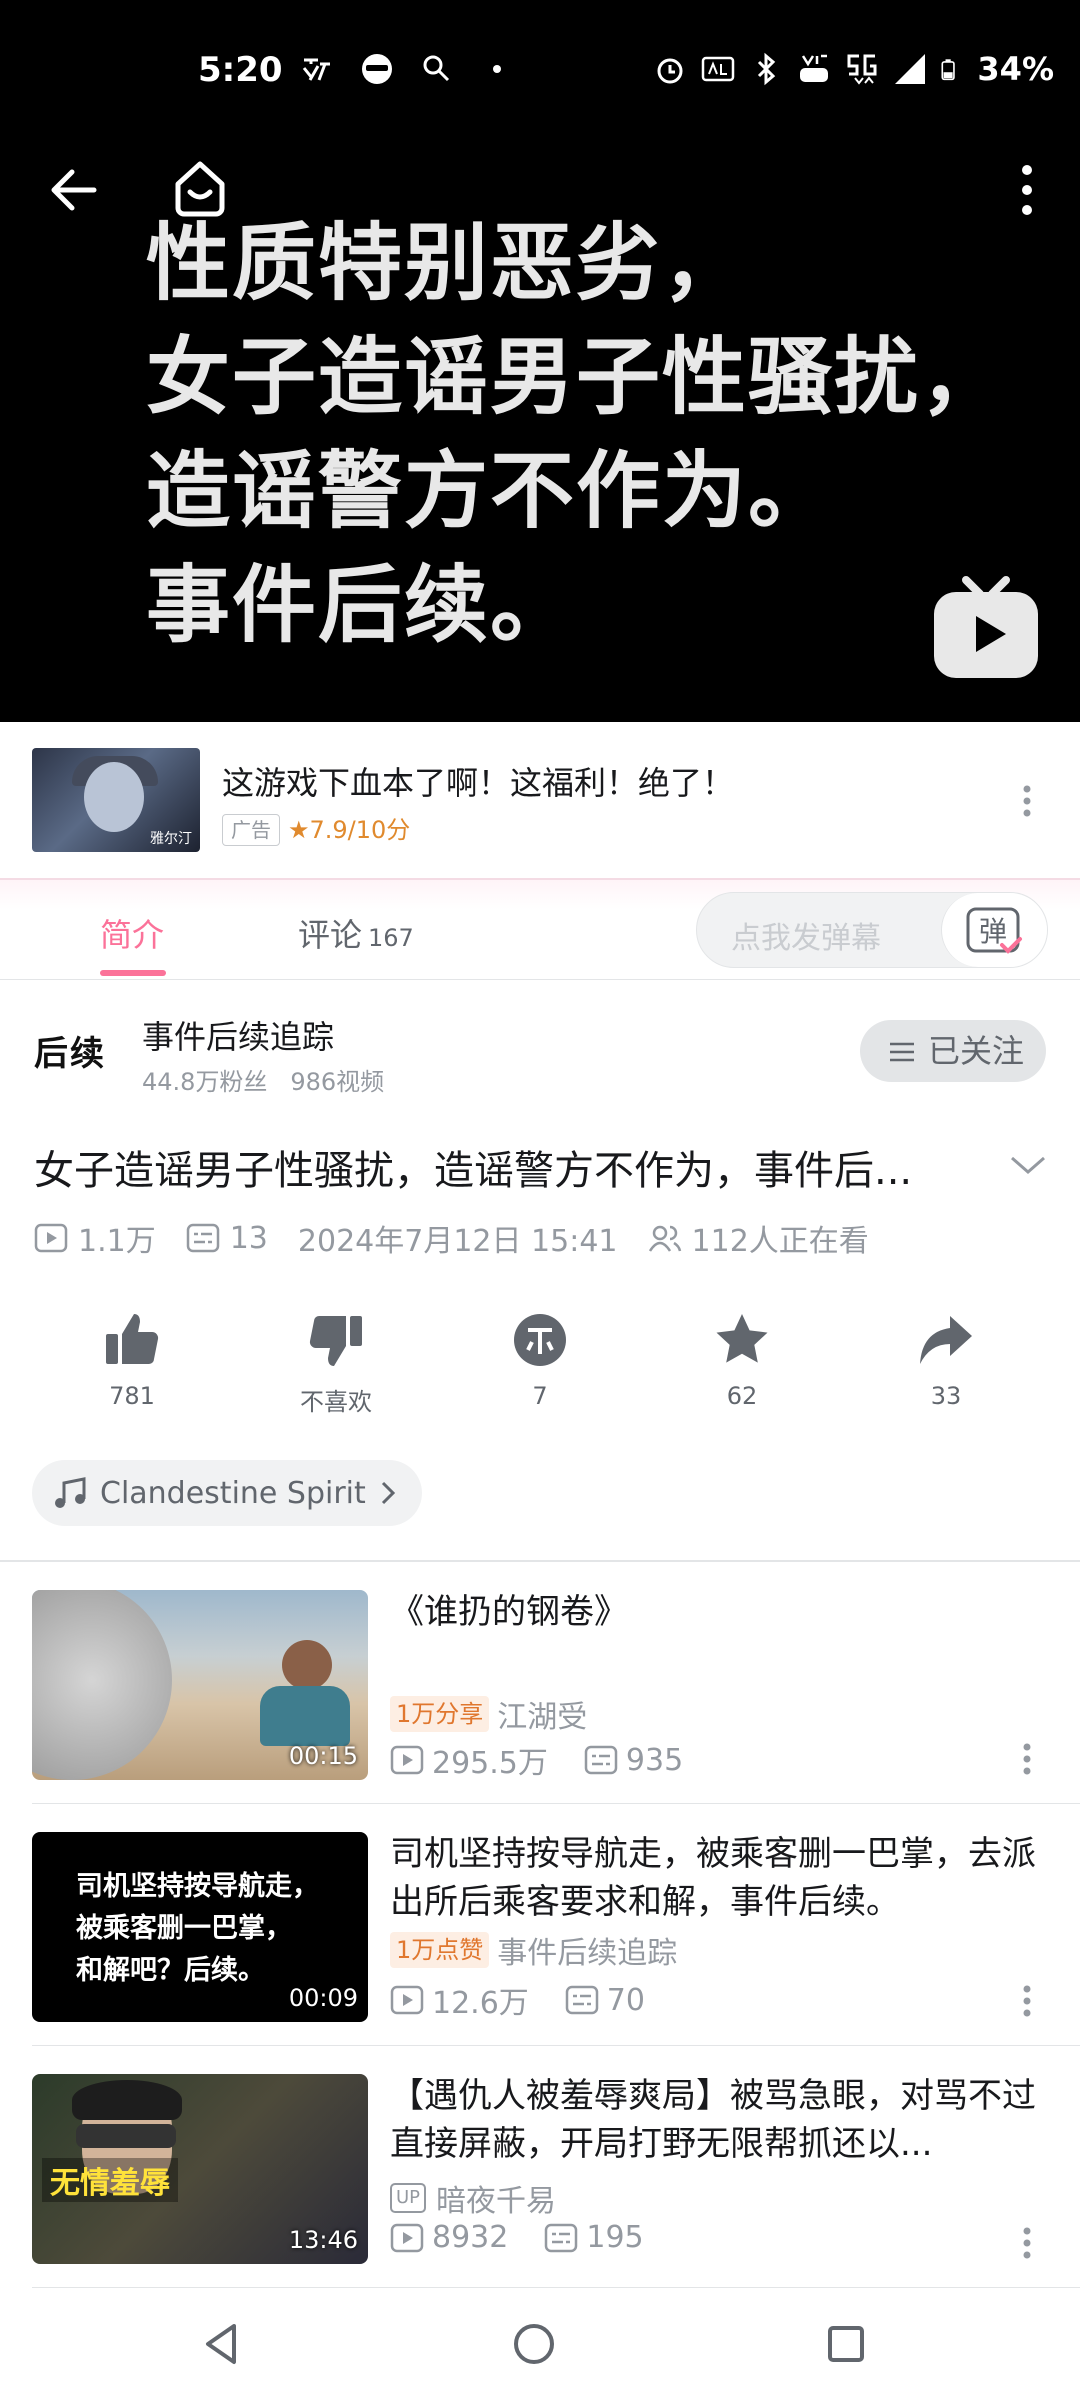 This screenshot has height=2400, width=1080. I want to click on related-thumbnail: 无情羞辱 13:46, so click(200, 2169).